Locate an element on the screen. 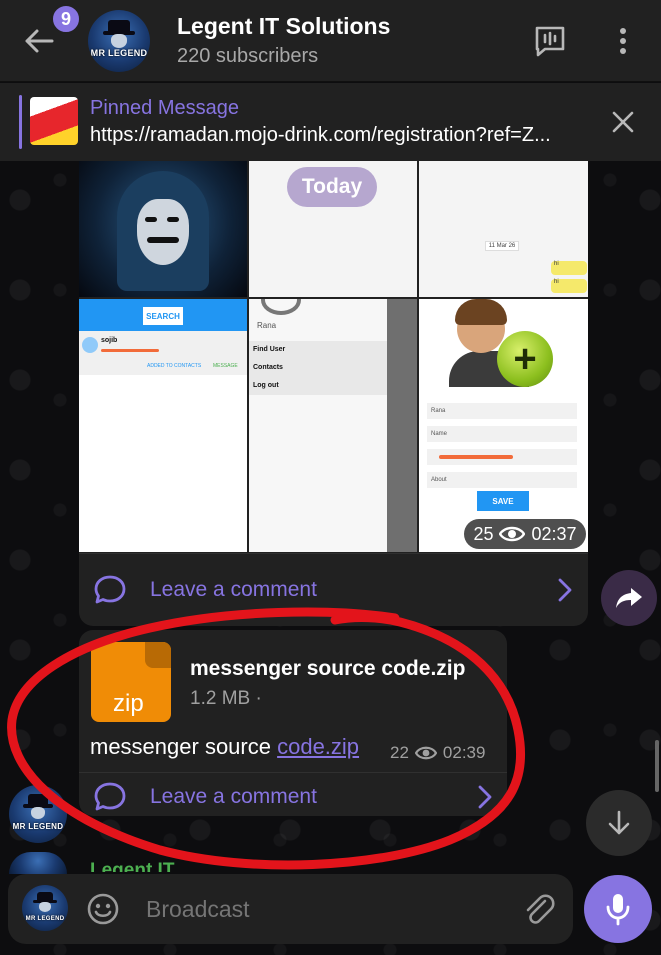 This screenshot has width=661, height=955. share-arrow-icon is located at coordinates (629, 598).